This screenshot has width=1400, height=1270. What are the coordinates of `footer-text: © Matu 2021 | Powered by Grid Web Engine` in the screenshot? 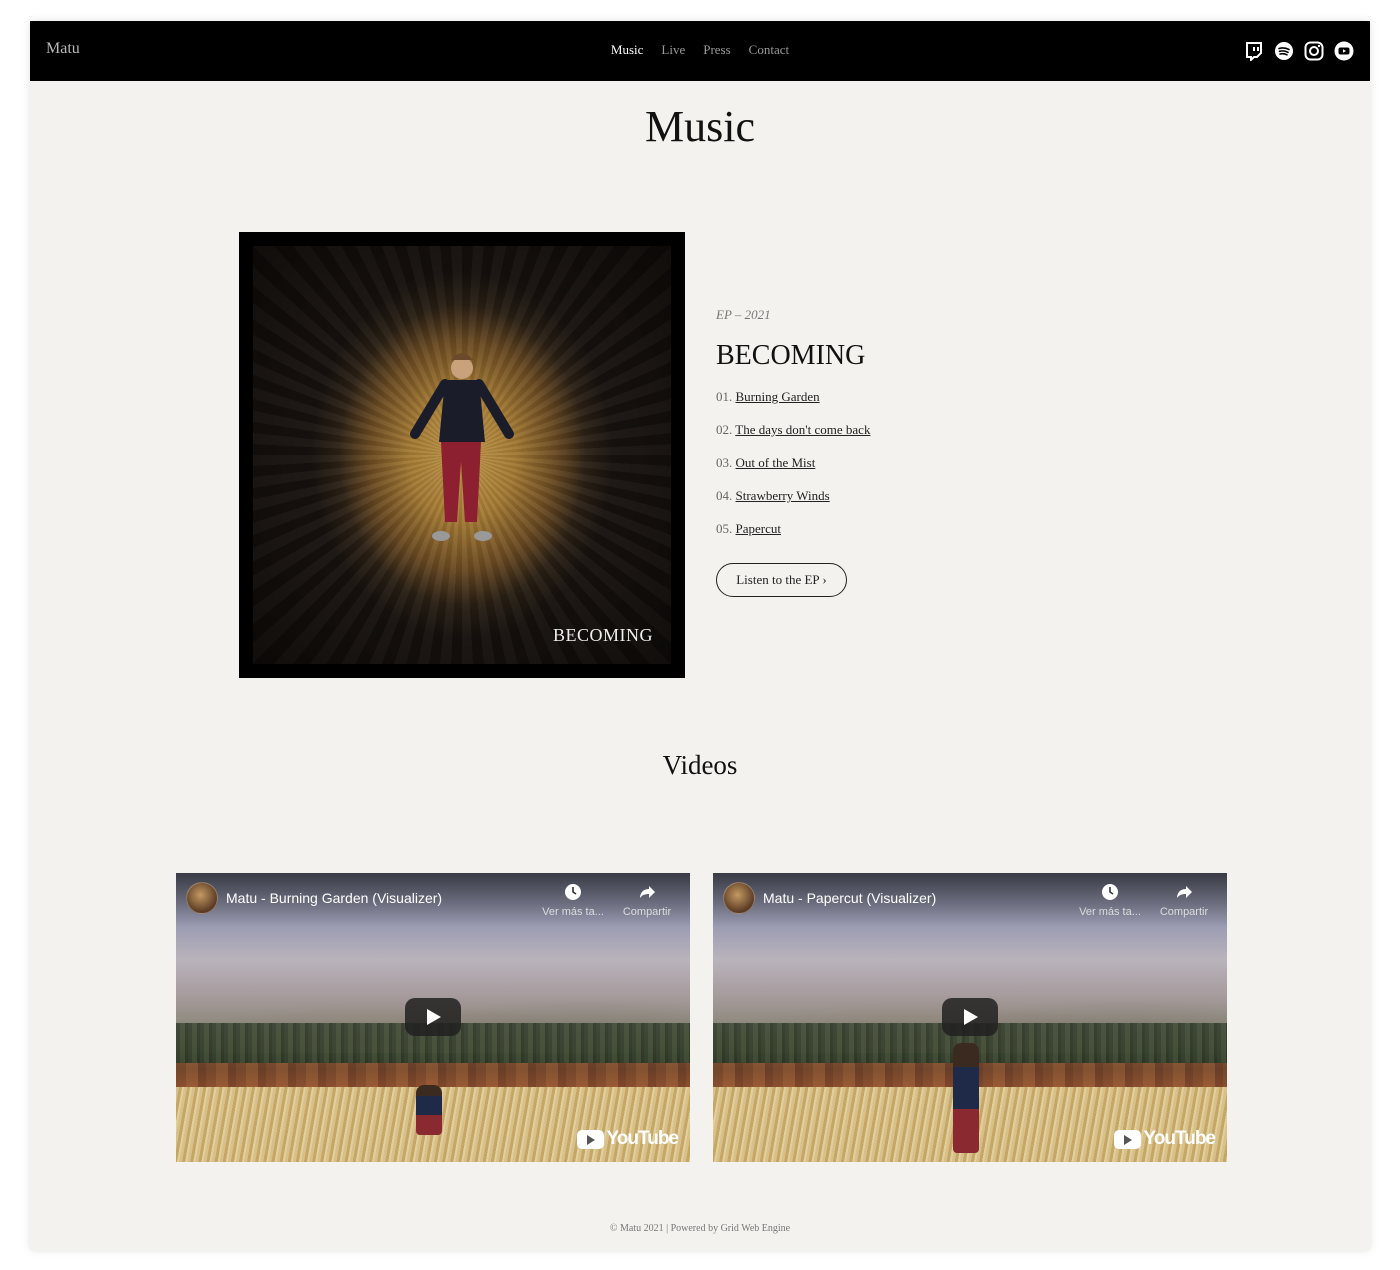 It's located at (700, 1228).